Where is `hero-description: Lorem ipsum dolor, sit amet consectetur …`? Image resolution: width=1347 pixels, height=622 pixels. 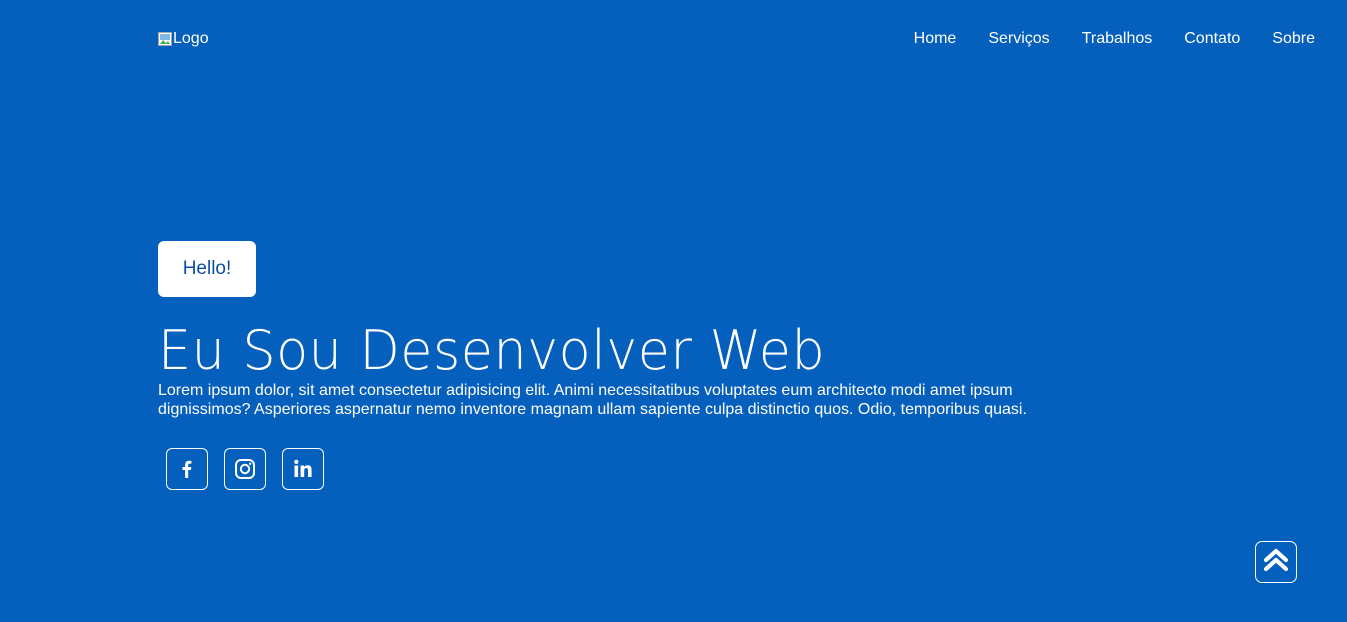
hero-description: Lorem ipsum dolor, sit amet consectetur … is located at coordinates (592, 400).